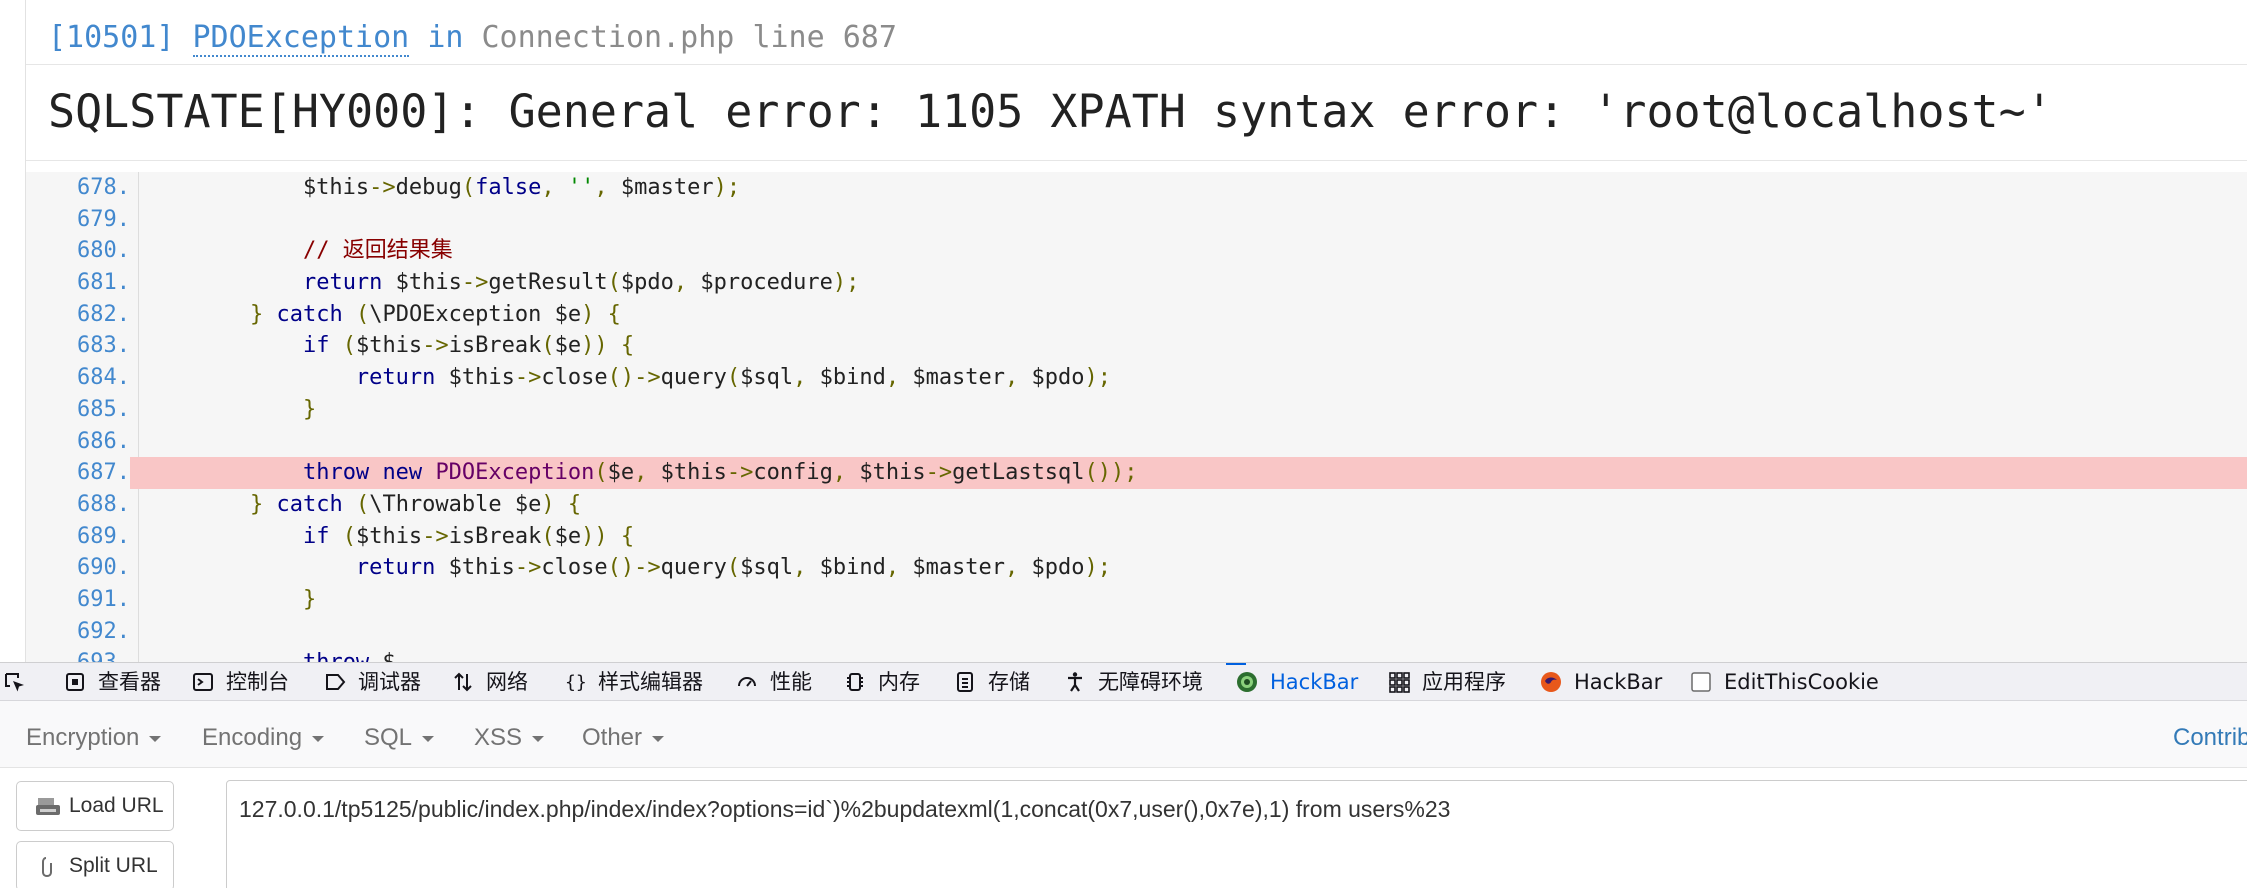  What do you see at coordinates (111, 37) in the screenshot?
I see `error-code: [10501]` at bounding box center [111, 37].